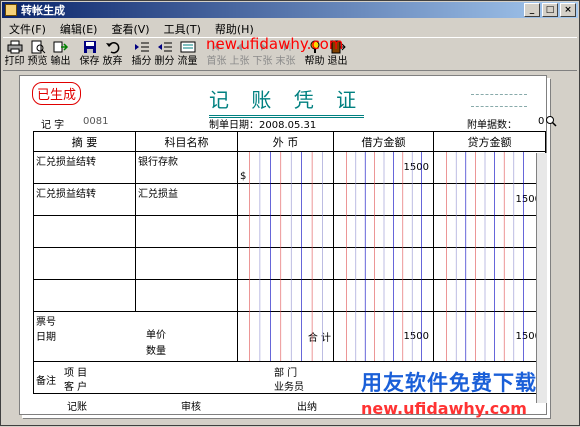 The image size is (580, 427). Describe the element at coordinates (135, 336) in the screenshot. I see `ticket-info-cell: 票号 日期 单价 数量` at that location.